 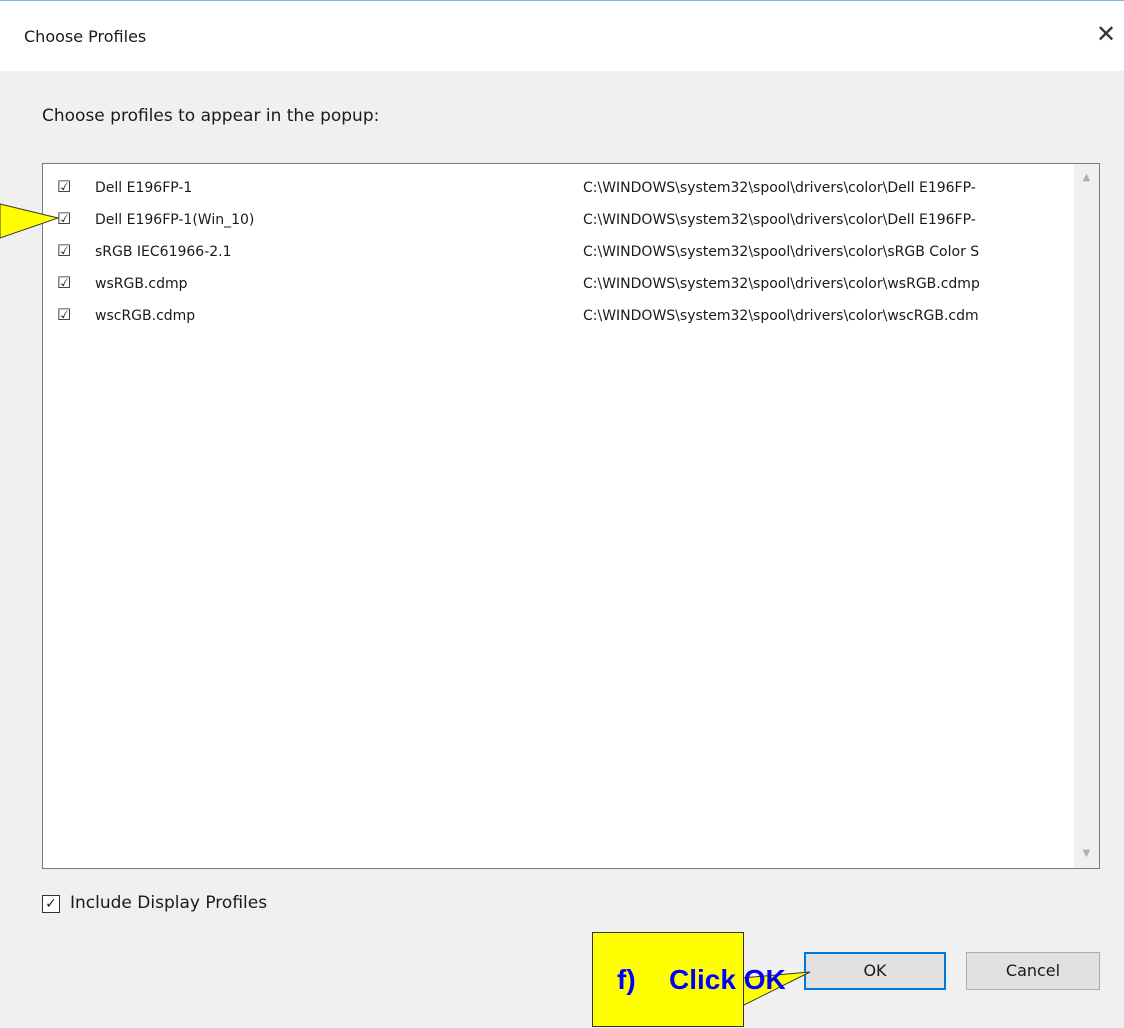 What do you see at coordinates (30, 221) in the screenshot?
I see `left-callout-pointer` at bounding box center [30, 221].